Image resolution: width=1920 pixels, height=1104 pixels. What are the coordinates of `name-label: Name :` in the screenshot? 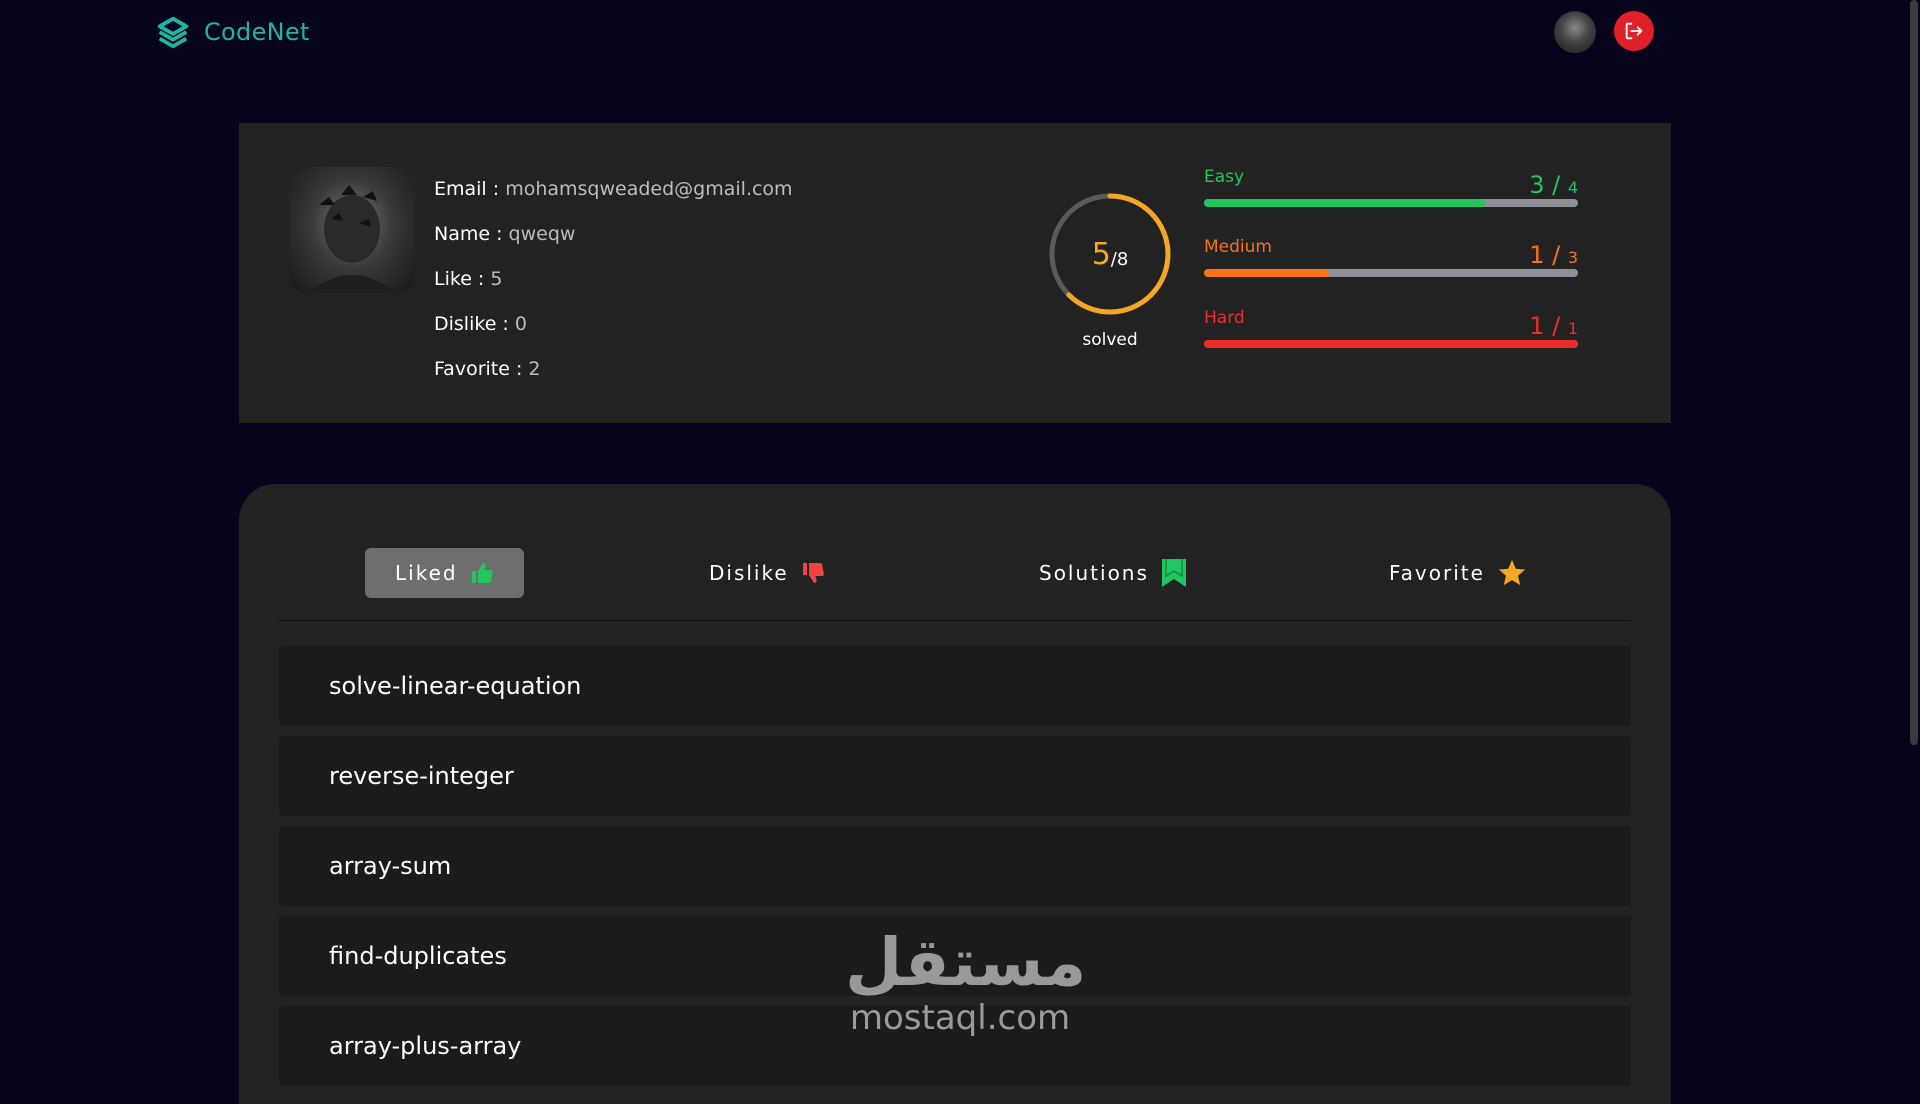 It's located at (468, 234).